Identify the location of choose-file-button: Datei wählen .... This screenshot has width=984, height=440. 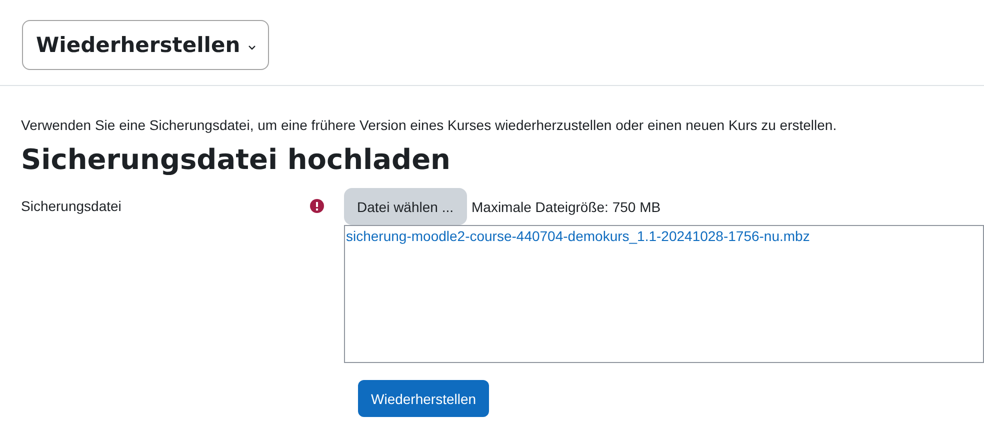
(405, 206).